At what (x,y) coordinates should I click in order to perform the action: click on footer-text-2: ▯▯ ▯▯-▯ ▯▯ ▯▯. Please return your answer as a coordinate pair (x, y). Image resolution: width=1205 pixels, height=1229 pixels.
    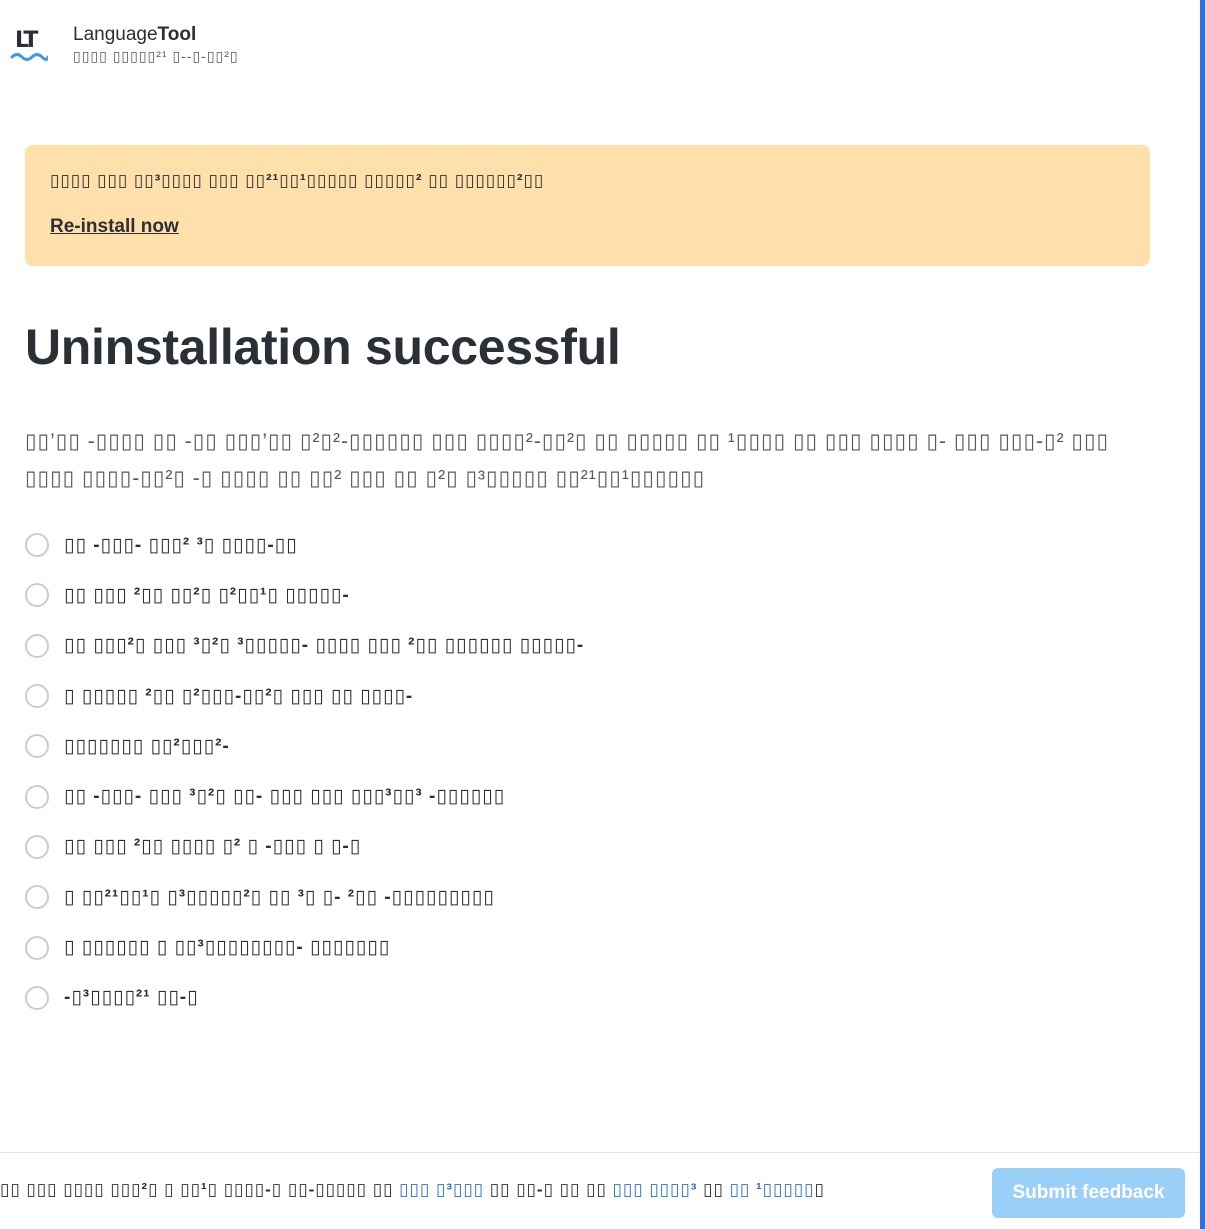
    Looking at the image, I should click on (548, 1189).